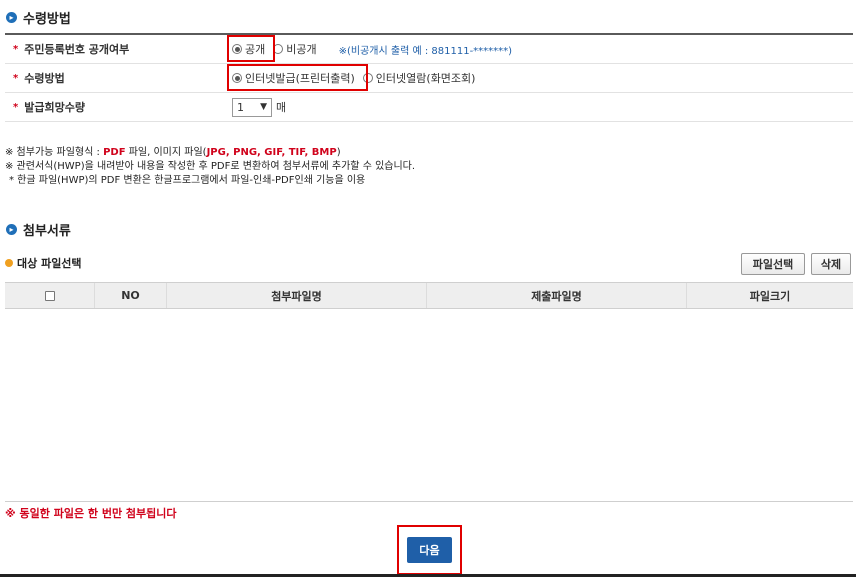 The height and width of the screenshot is (577, 856). What do you see at coordinates (295, 49) in the screenshot?
I see `radio-option-private: 비공개` at bounding box center [295, 49].